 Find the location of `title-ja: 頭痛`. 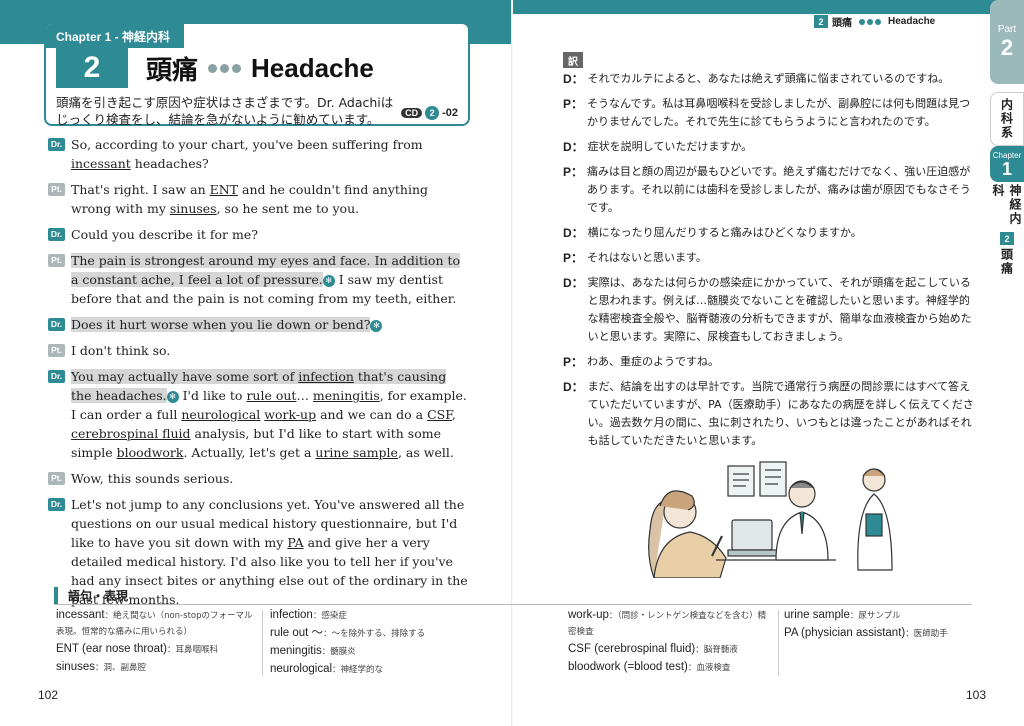

title-ja: 頭痛 is located at coordinates (172, 70).